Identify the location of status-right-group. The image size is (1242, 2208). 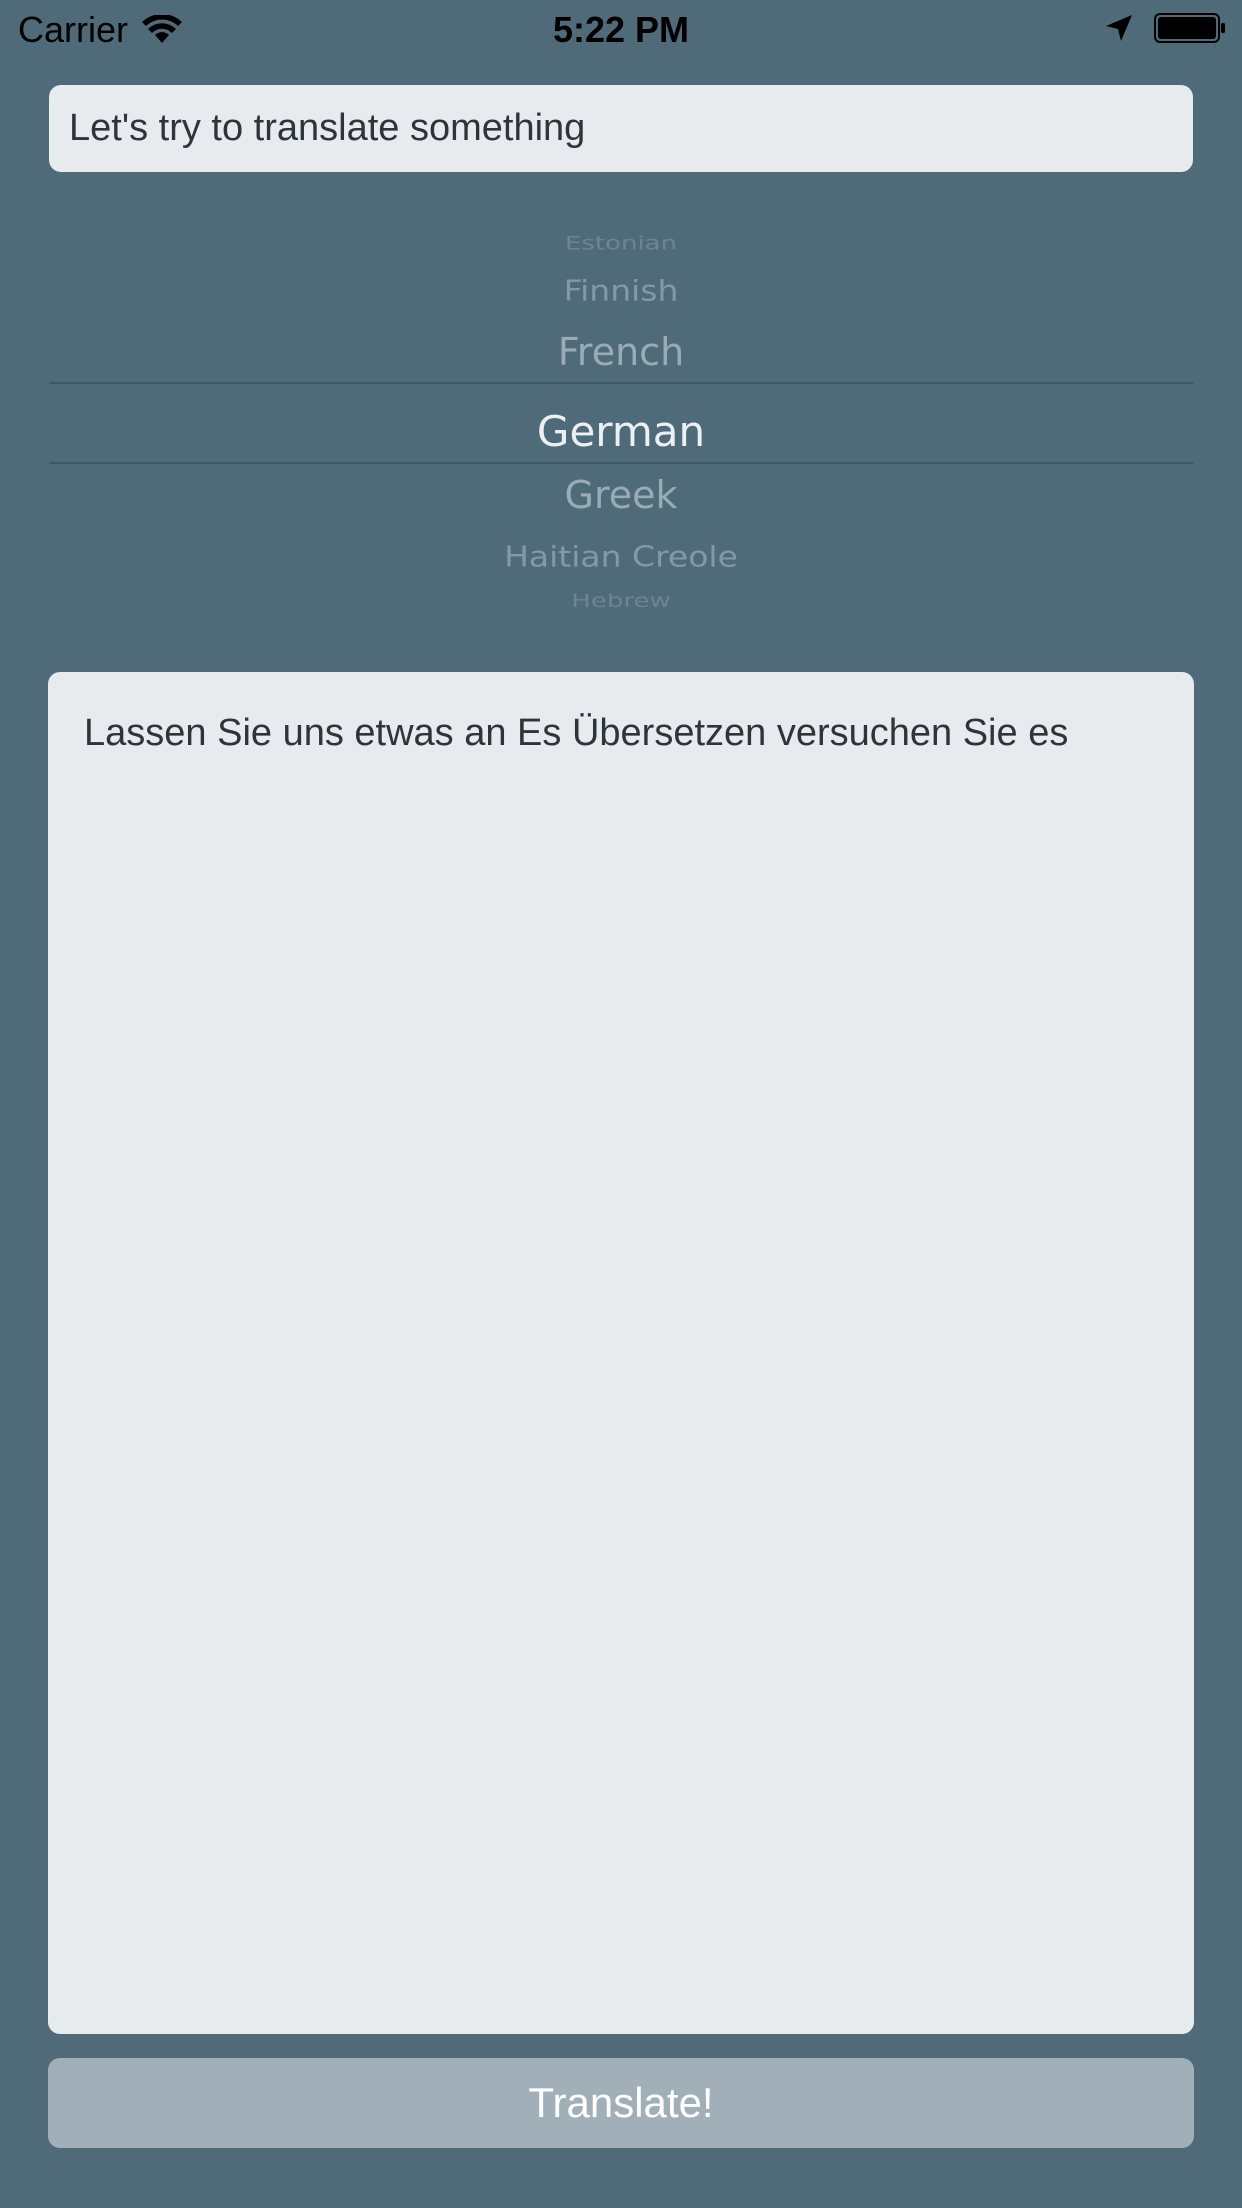
(1165, 28).